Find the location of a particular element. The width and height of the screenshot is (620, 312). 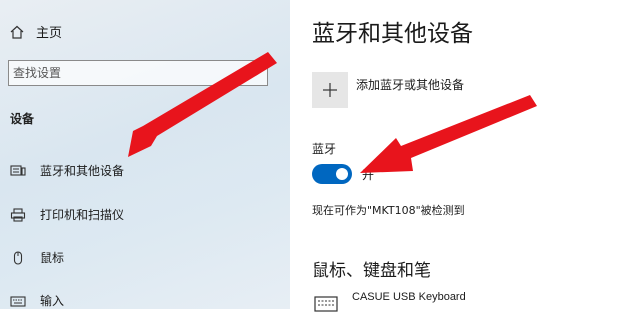

search-icon is located at coordinates (254, 72).